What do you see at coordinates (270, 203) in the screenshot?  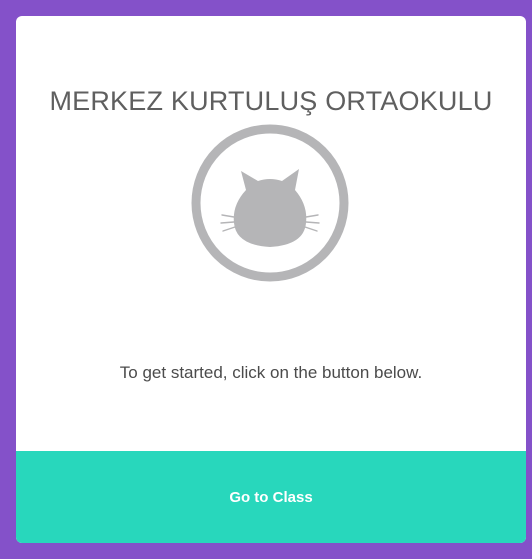 I see `cat-avatar-icon` at bounding box center [270, 203].